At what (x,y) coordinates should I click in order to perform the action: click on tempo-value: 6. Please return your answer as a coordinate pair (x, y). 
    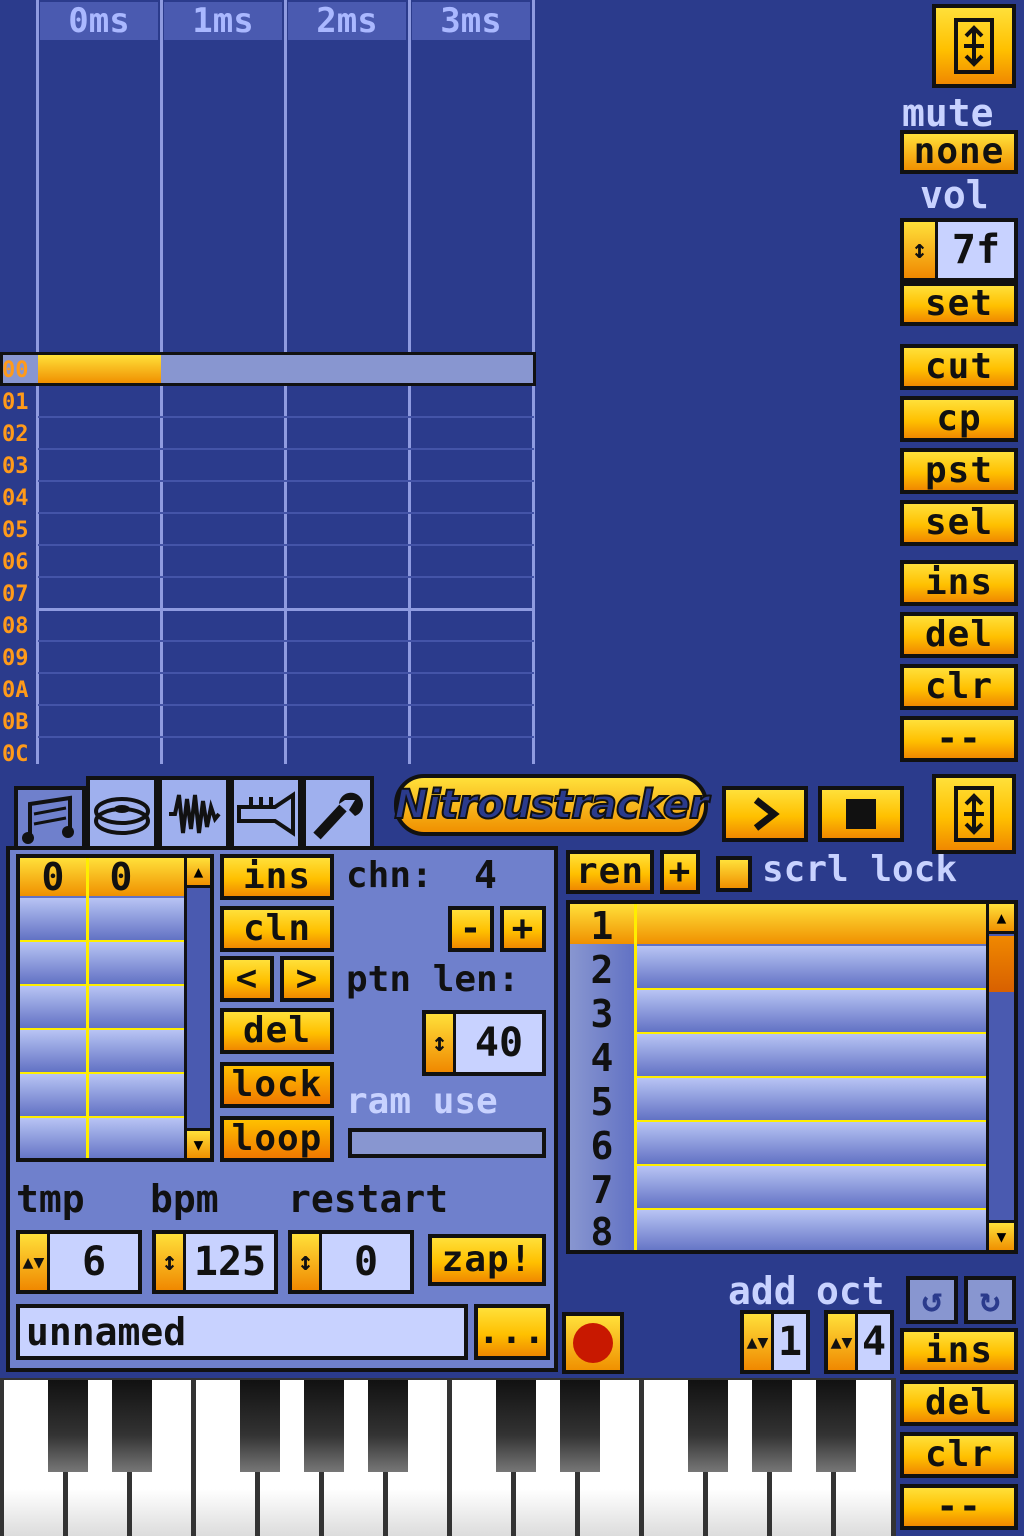
    Looking at the image, I should click on (94, 1262).